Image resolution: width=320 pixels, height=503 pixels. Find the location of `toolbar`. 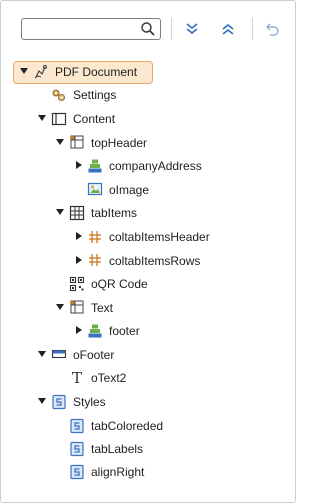

toolbar is located at coordinates (148, 27).